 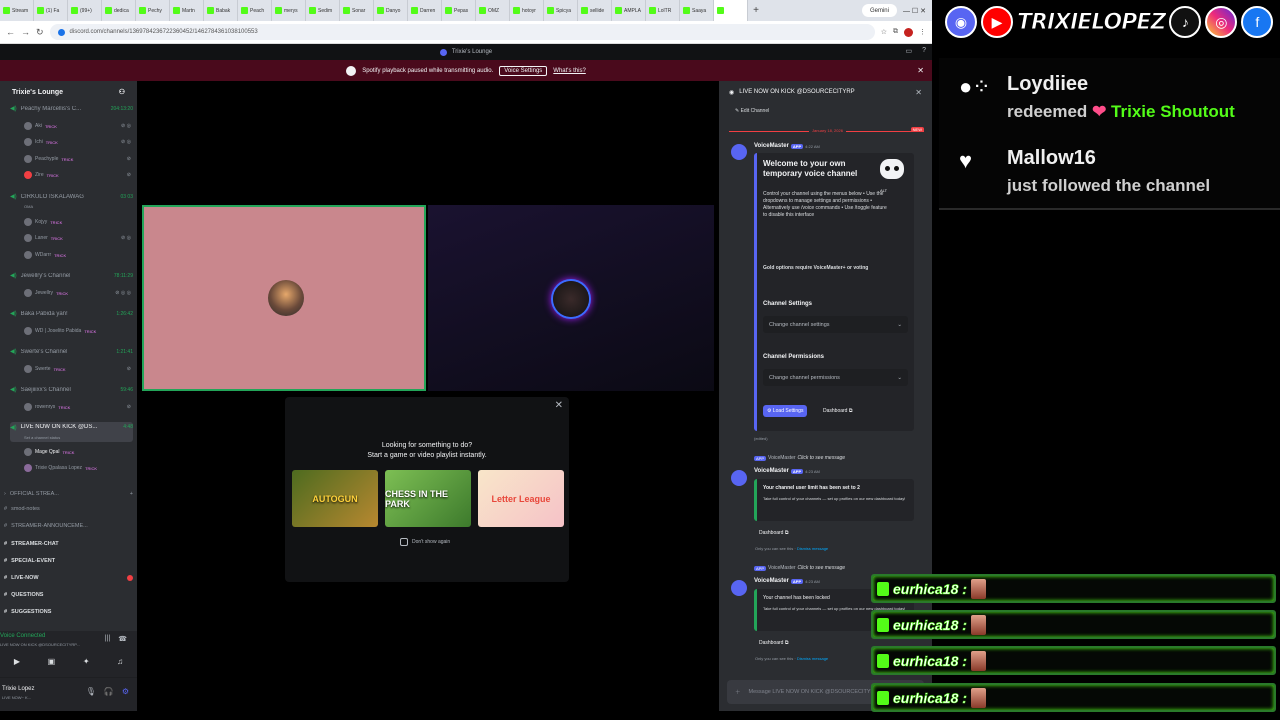 I want to click on site-info-icon, so click(x=61, y=32).